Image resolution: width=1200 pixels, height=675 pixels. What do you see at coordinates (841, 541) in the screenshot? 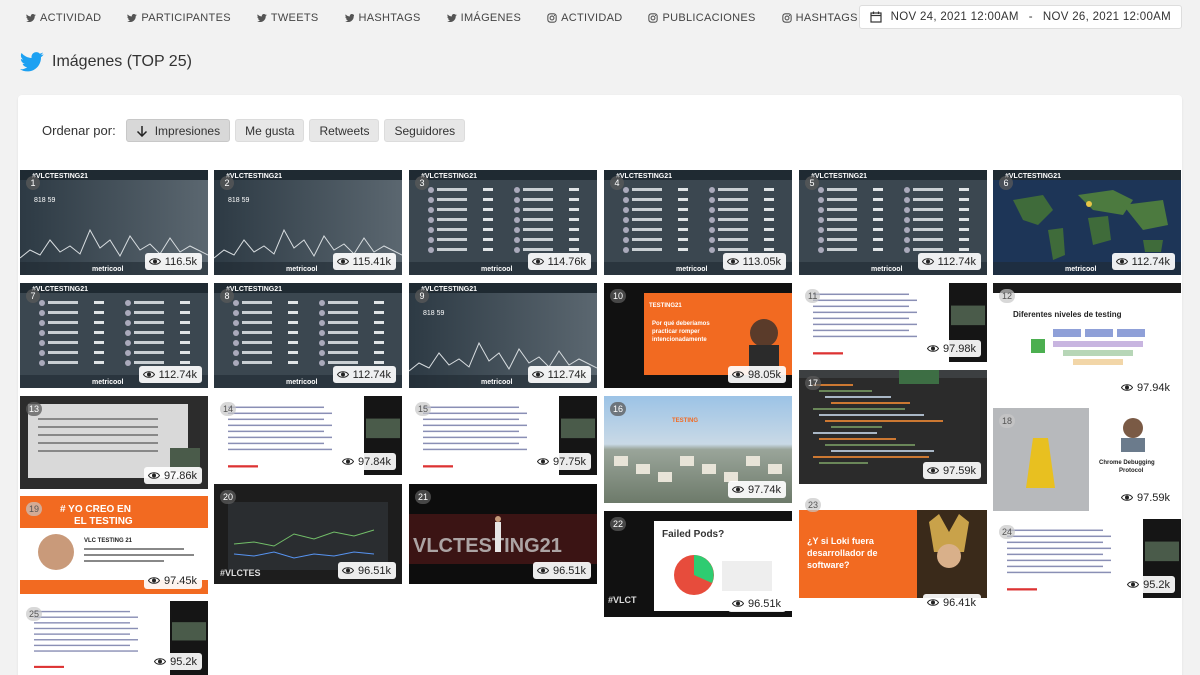
I see `svg-text: ¿Y si Loki fuera` at bounding box center [841, 541].